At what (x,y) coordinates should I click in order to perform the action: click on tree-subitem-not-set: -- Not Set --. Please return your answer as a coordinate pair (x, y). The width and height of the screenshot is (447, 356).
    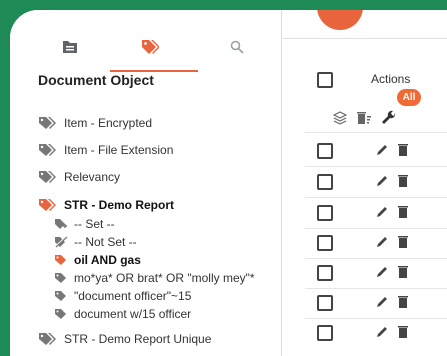
    Looking at the image, I should click on (95, 242).